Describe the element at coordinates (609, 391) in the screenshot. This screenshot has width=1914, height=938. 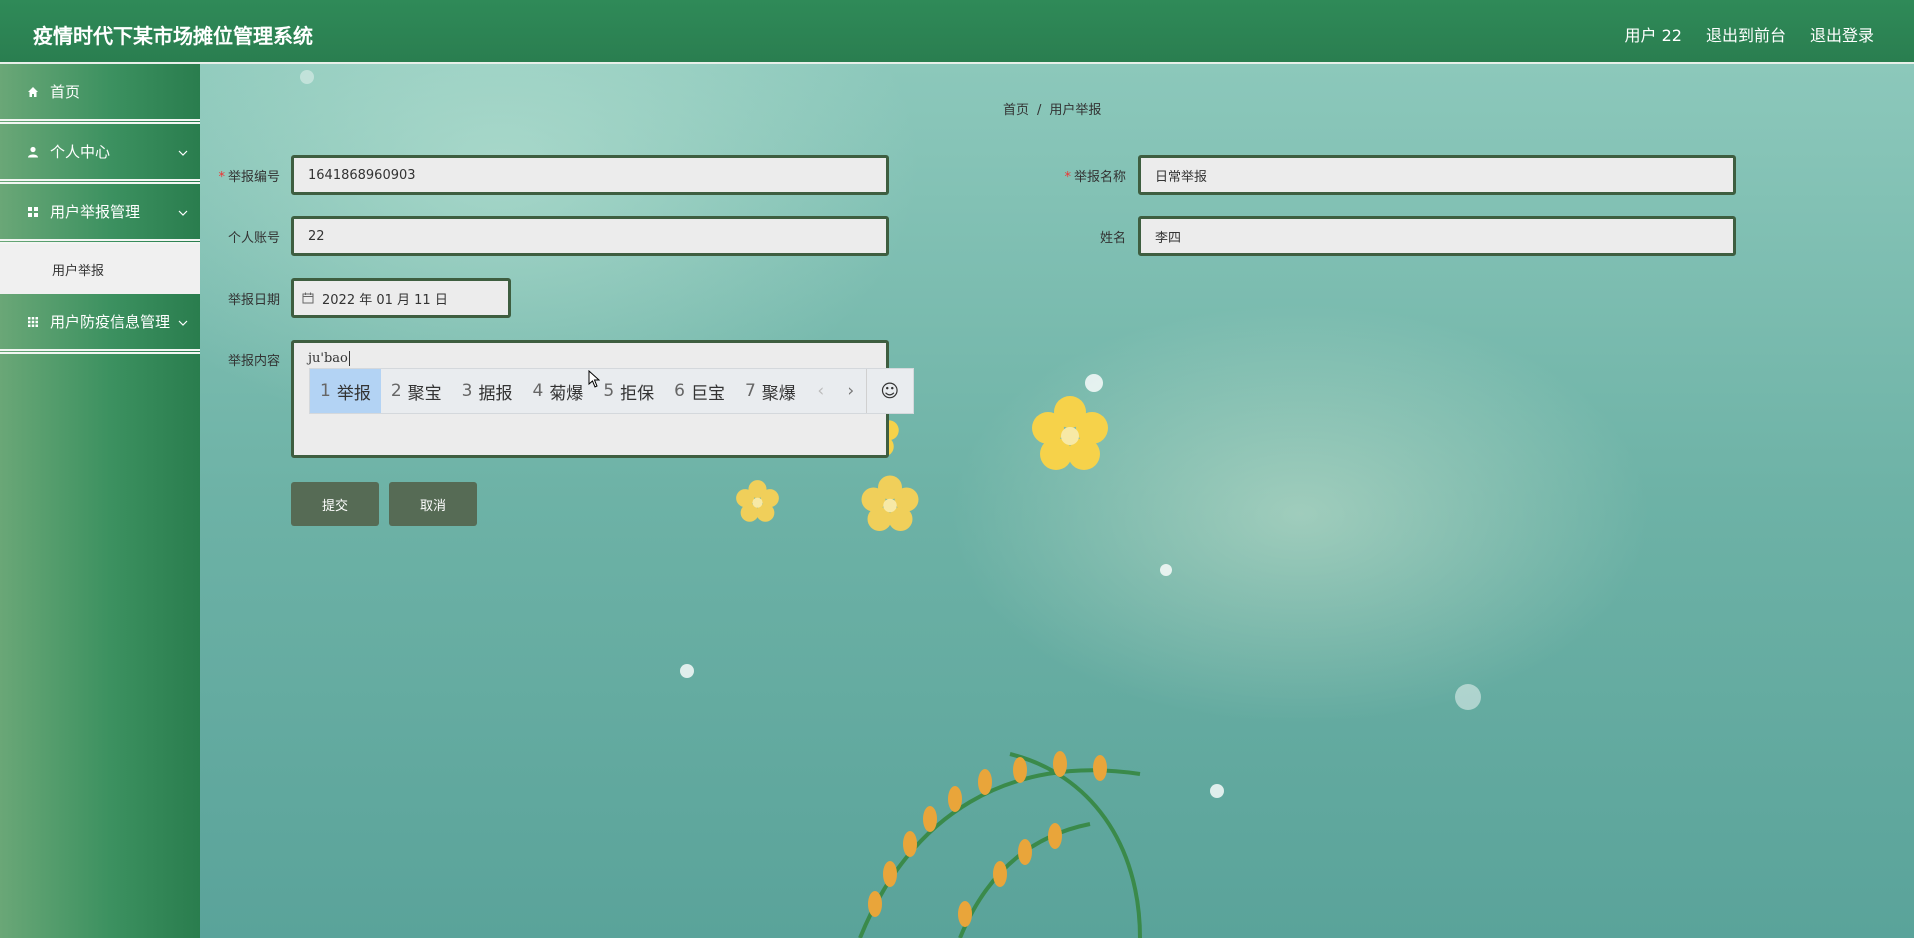
I see `ime-candidate-number: 5` at that location.